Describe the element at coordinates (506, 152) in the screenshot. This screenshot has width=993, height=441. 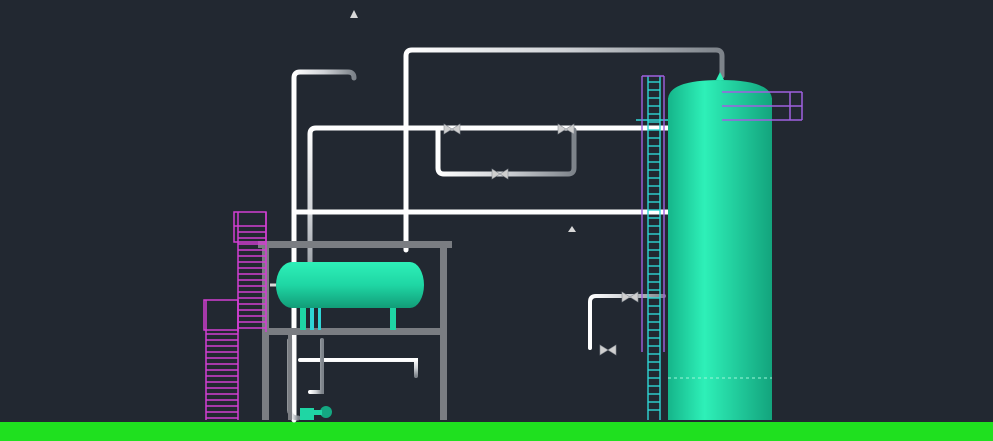
I see `pipe-expansion-loop` at that location.